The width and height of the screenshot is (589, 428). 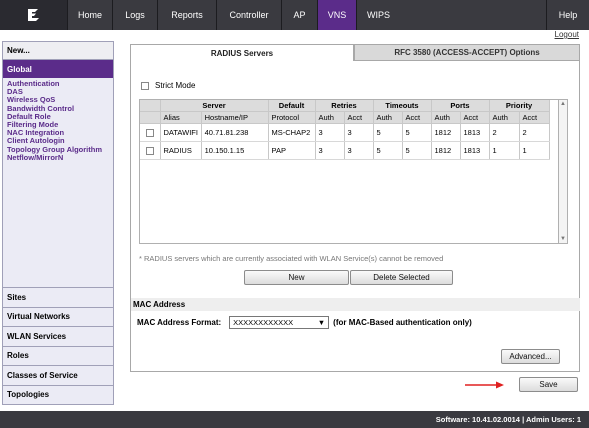 I want to click on delete-selected-button: Delete Selected, so click(x=401, y=277).